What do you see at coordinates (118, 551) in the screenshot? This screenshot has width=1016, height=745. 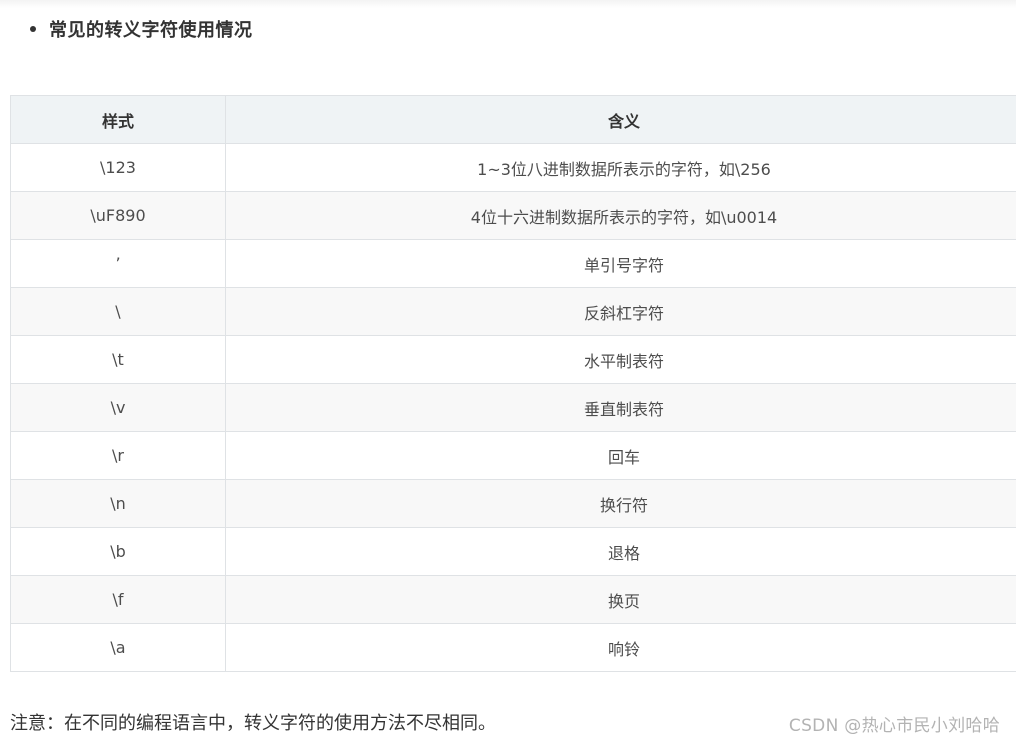 I see `cell-style: \b` at bounding box center [118, 551].